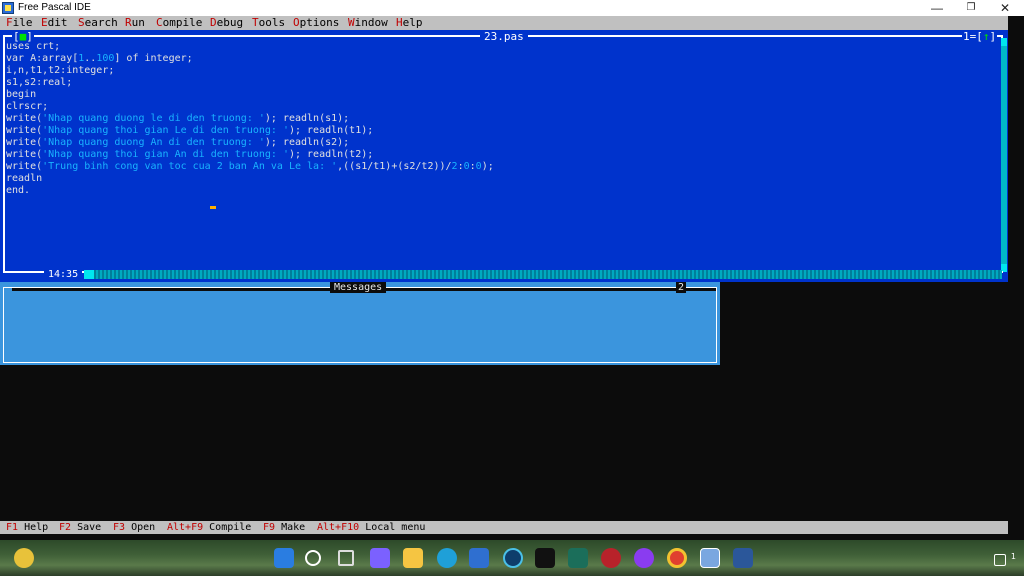 The image size is (1024, 576). Describe the element at coordinates (19, 23) in the screenshot. I see `menu-file: File` at that location.